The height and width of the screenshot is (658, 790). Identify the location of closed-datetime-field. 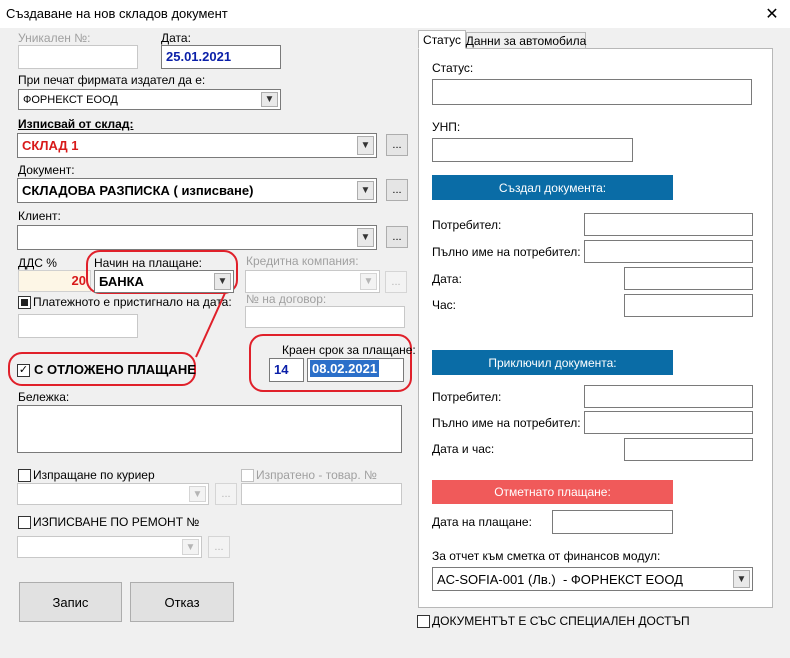
(688, 449).